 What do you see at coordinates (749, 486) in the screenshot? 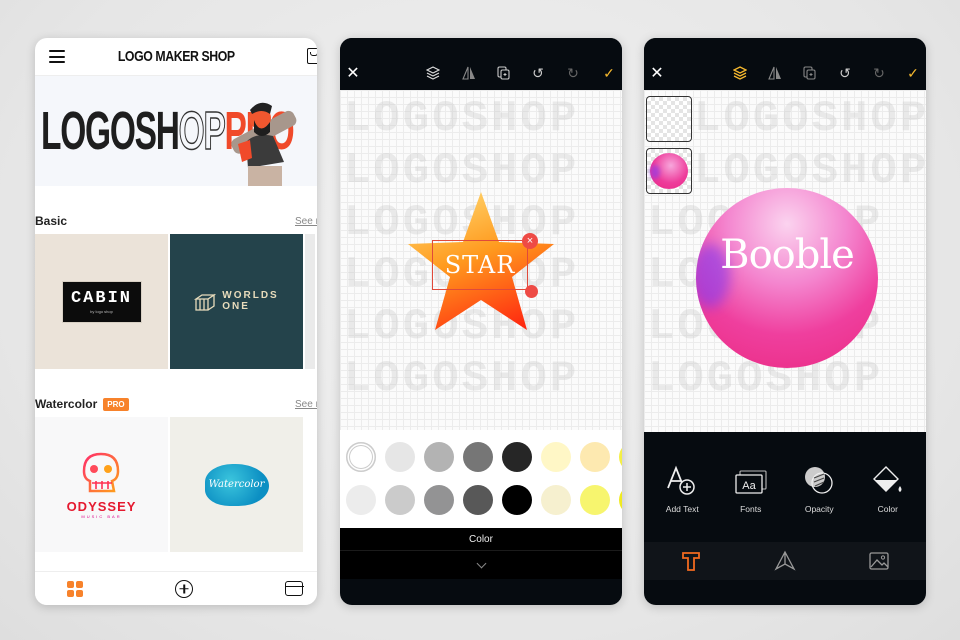
I see `svg-text: Aa` at bounding box center [749, 486].